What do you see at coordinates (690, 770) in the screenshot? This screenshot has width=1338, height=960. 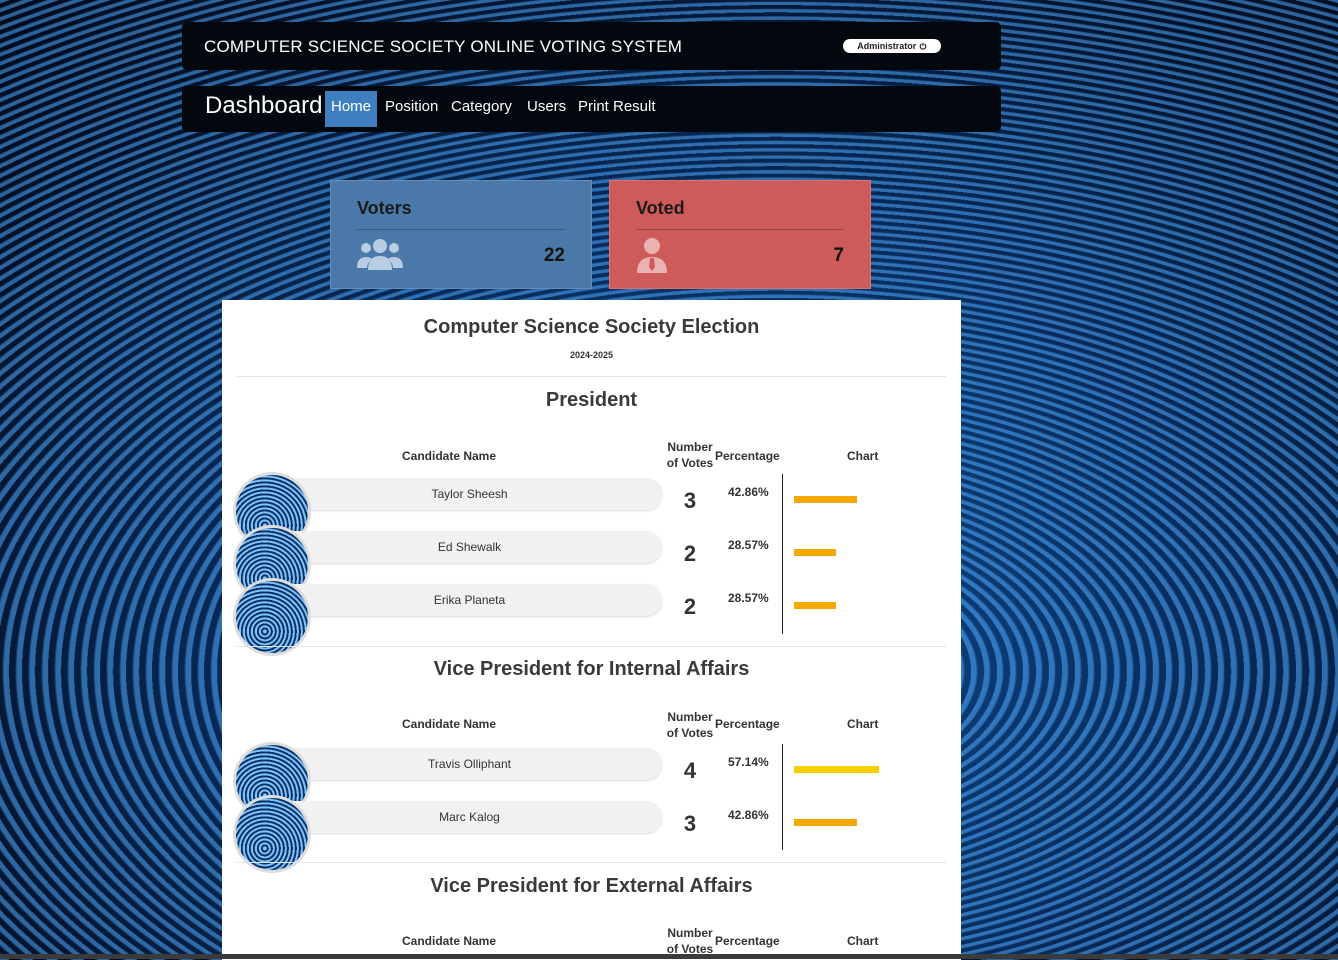 I see `vote-count: 4` at bounding box center [690, 770].